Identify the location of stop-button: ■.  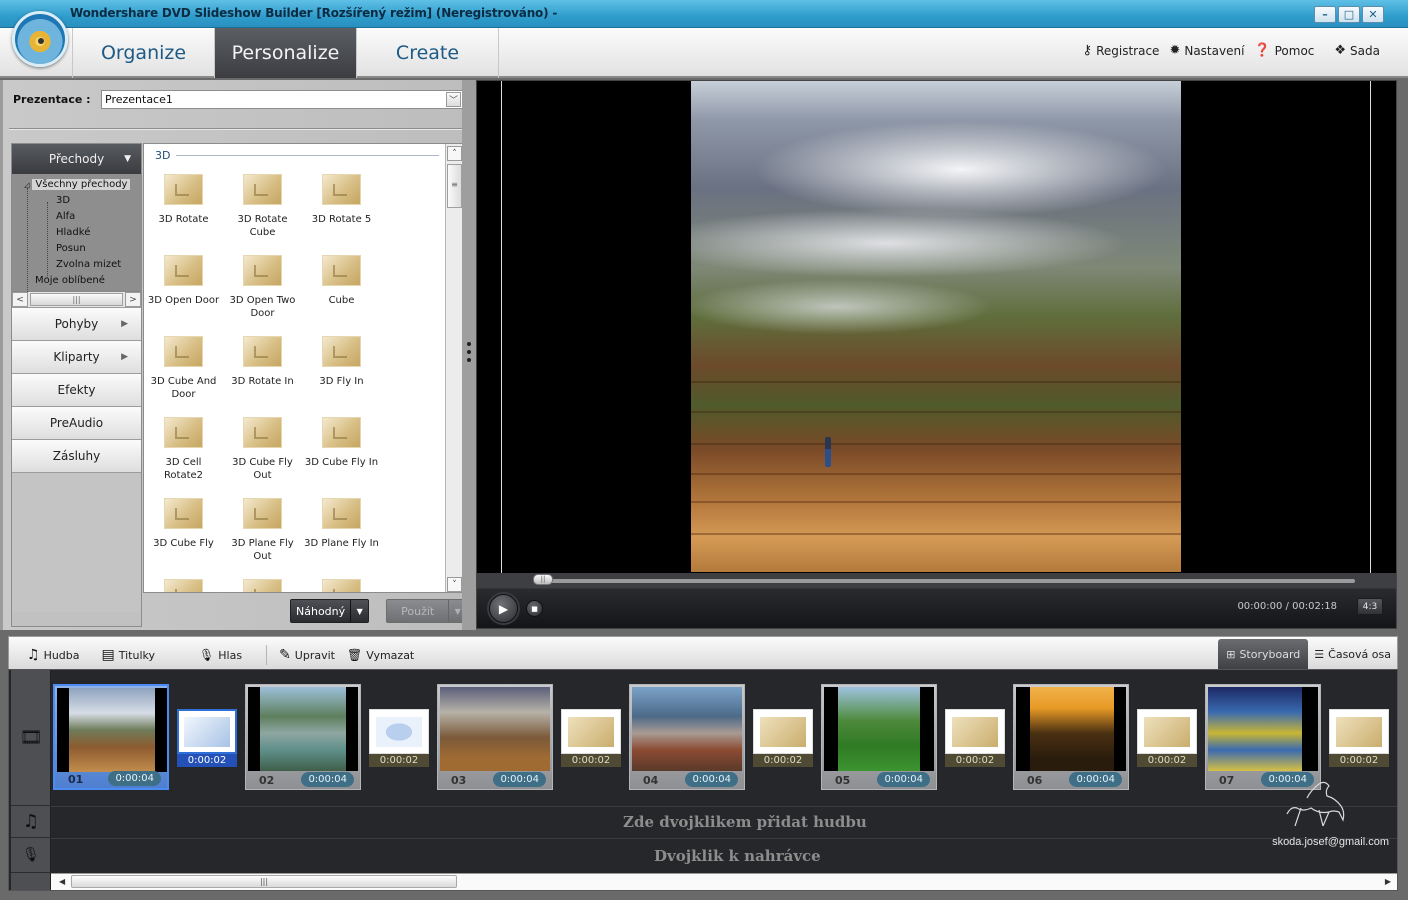
(534, 608).